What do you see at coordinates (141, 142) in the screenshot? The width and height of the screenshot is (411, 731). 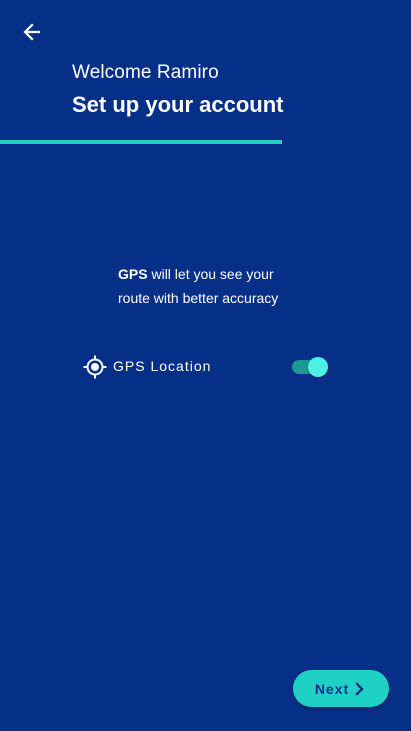 I see `progress-bar-fill` at bounding box center [141, 142].